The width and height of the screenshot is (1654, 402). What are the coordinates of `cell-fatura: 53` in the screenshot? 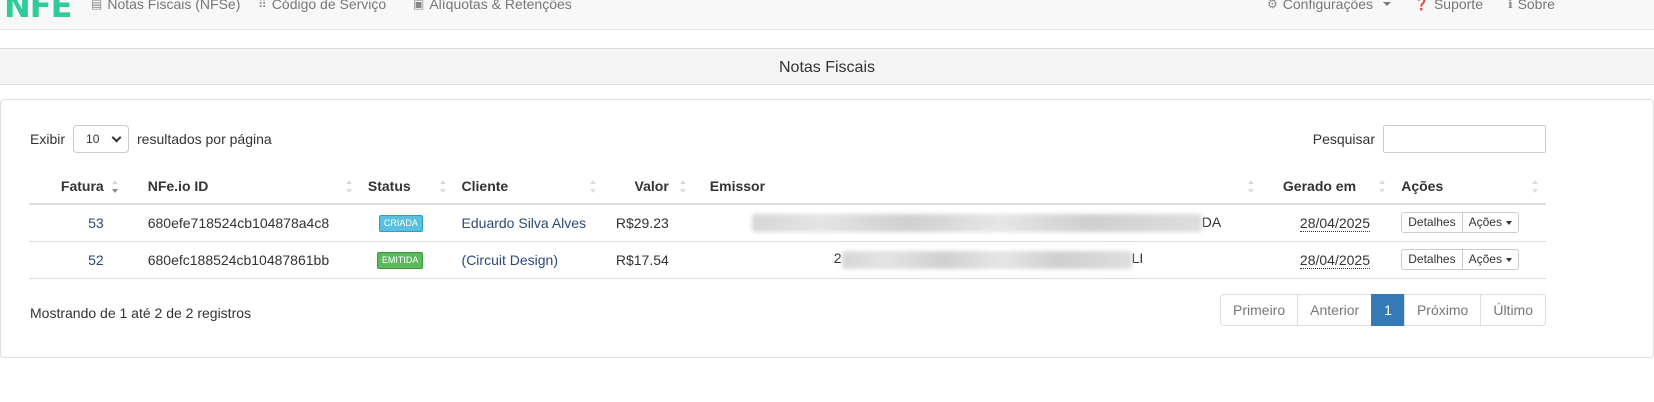 It's located at (77, 223).